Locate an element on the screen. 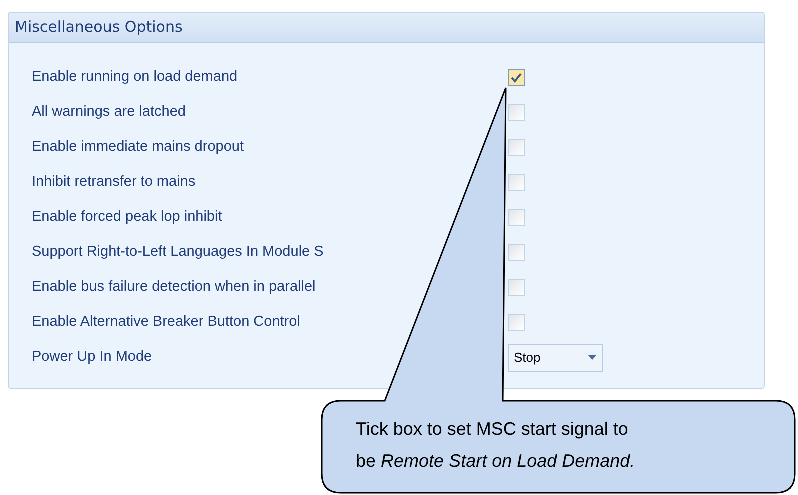  checkmark-icon is located at coordinates (516, 77).